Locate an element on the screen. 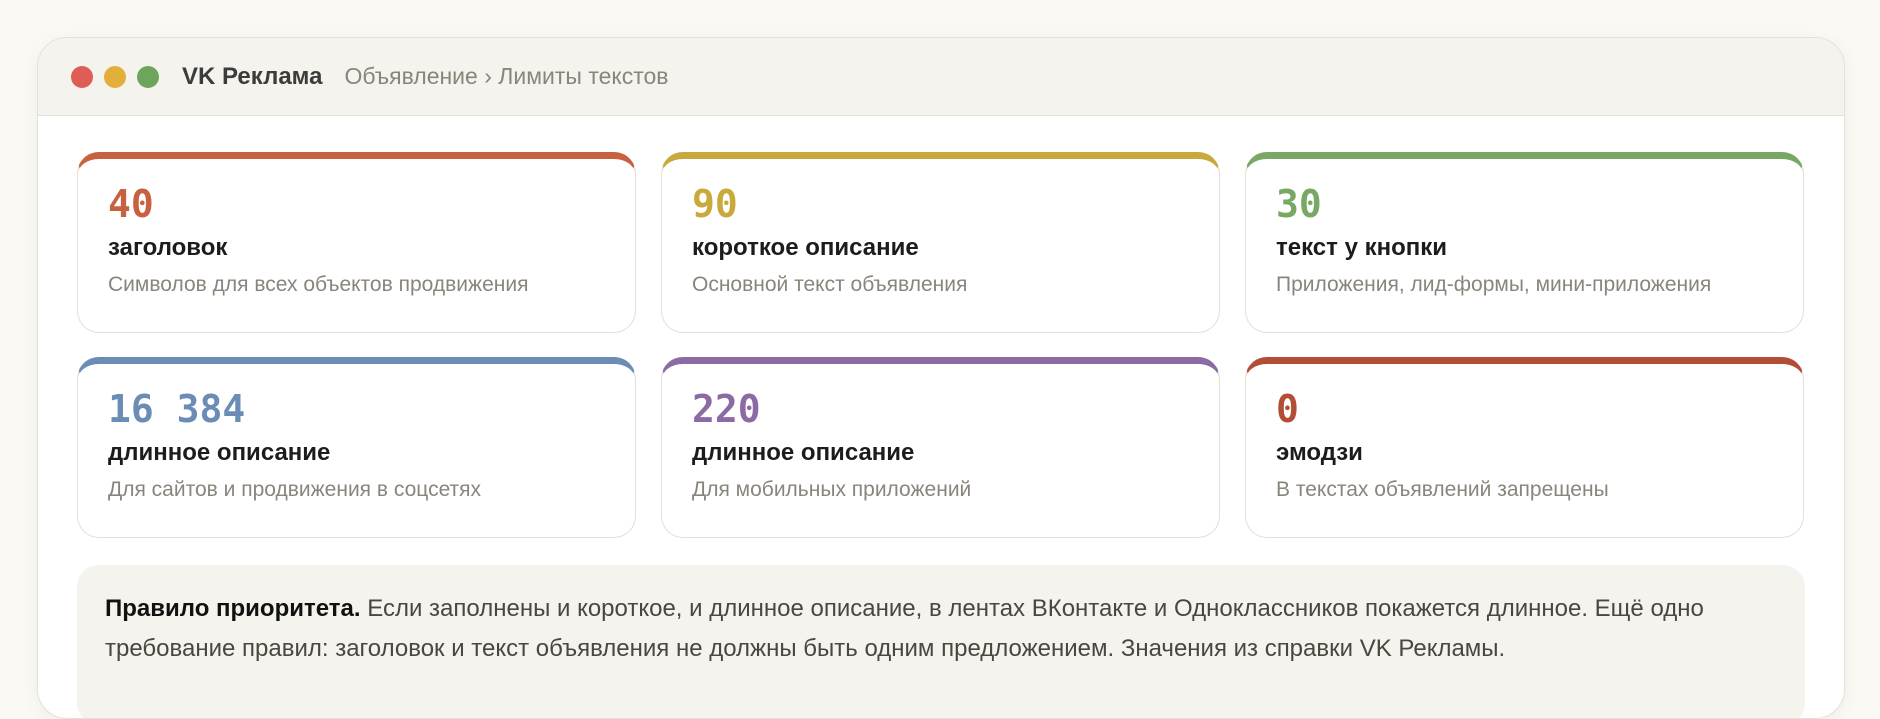 The height and width of the screenshot is (719, 1880). limit-value: 220 is located at coordinates (726, 409).